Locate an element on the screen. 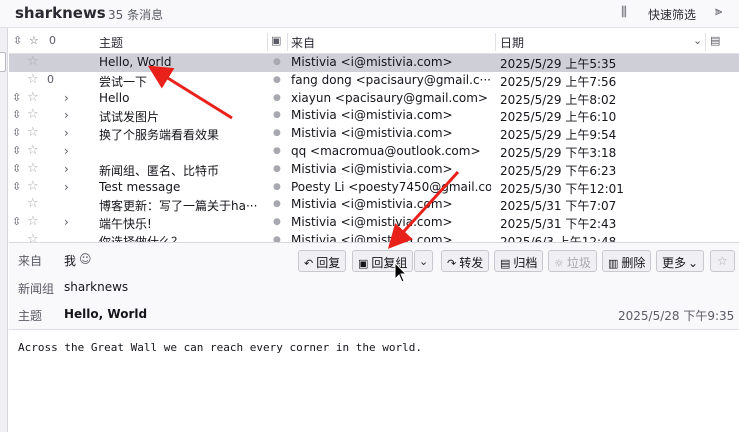  attachment-column-icon: 0 is located at coordinates (52, 40).